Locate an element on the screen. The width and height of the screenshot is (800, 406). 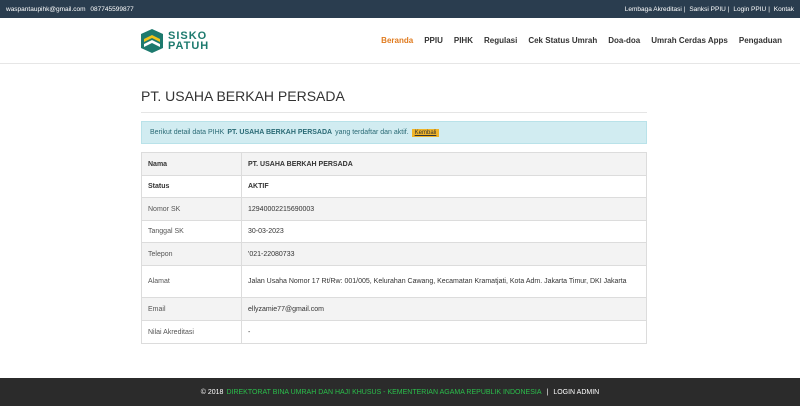
row-label: Nomor SK is located at coordinates (191, 209).